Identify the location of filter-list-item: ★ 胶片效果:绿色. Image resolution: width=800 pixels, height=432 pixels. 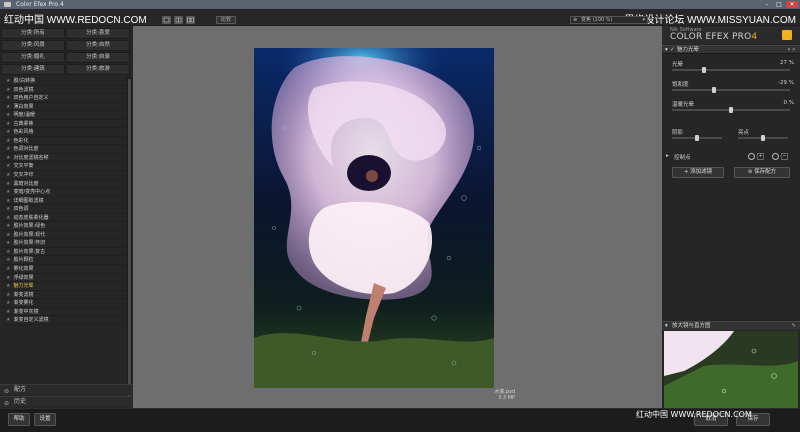
(64, 226).